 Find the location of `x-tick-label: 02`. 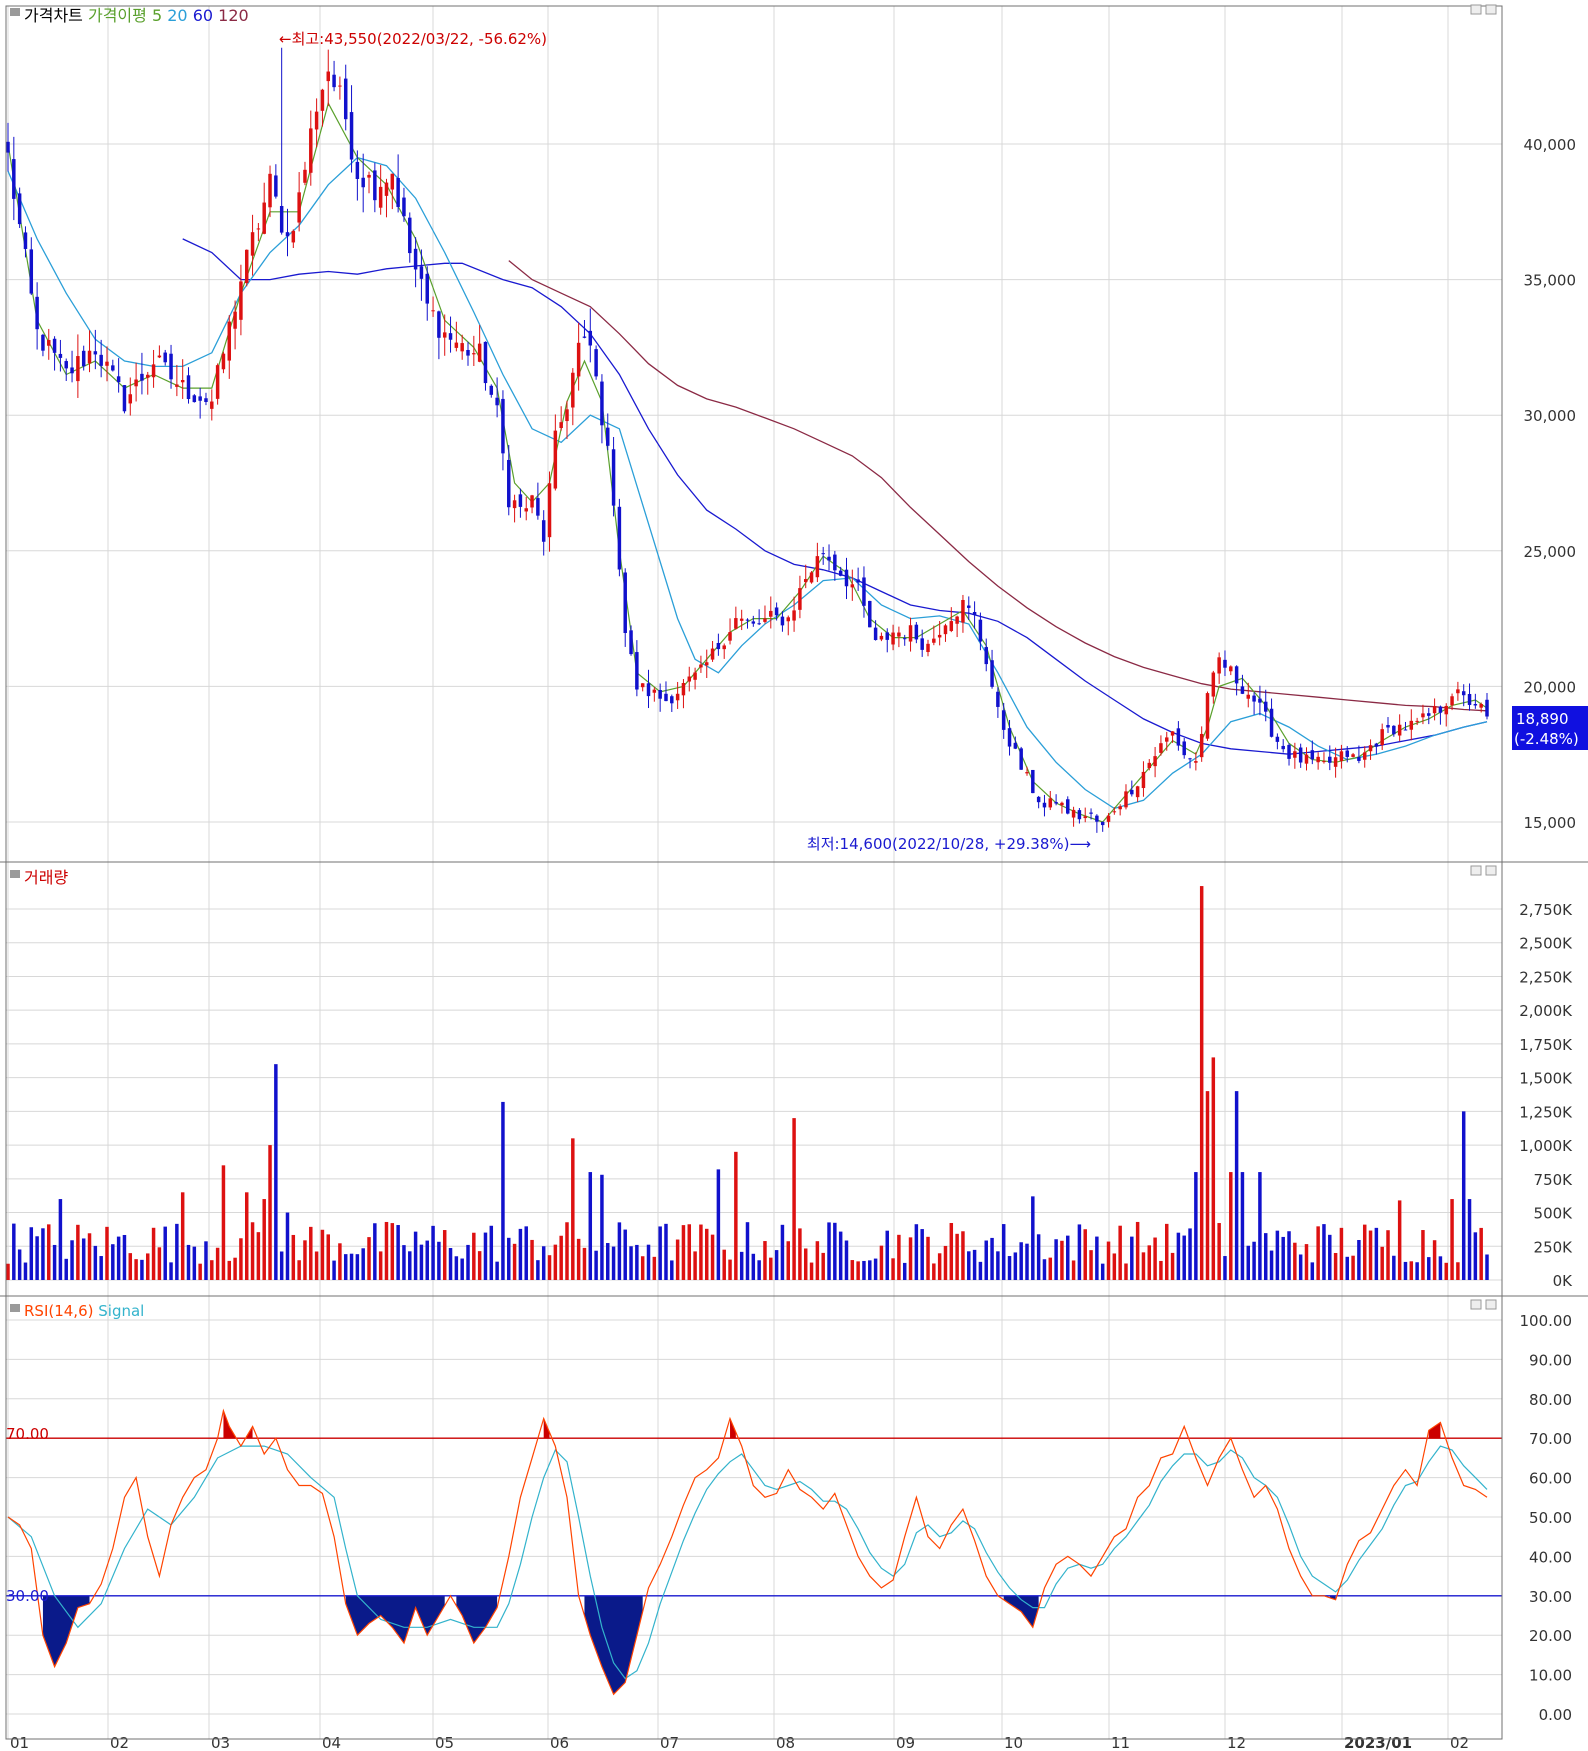

x-tick-label: 02 is located at coordinates (119, 1742).